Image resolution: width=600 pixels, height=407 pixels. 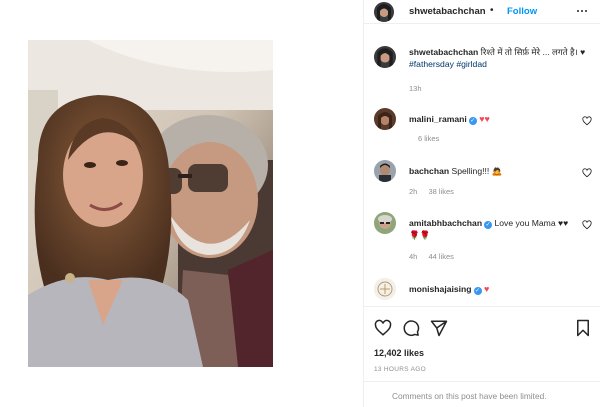 I want to click on comment-body: Spelling!!! 🙇, so click(x=477, y=171).